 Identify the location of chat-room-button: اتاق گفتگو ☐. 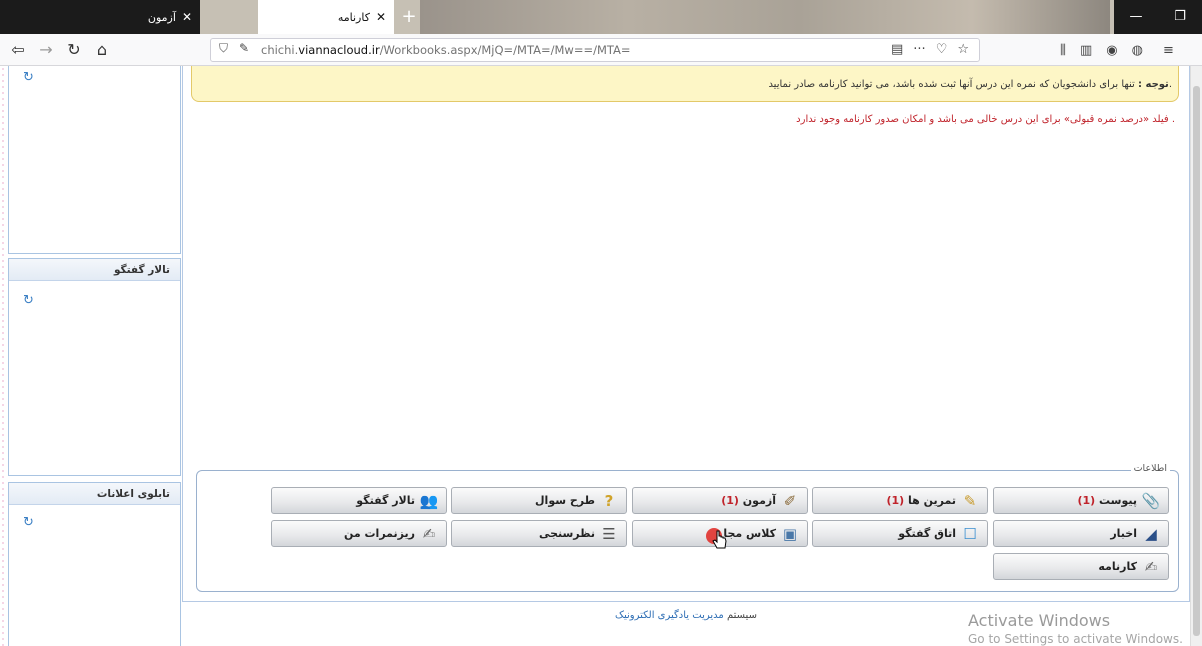
(900, 533).